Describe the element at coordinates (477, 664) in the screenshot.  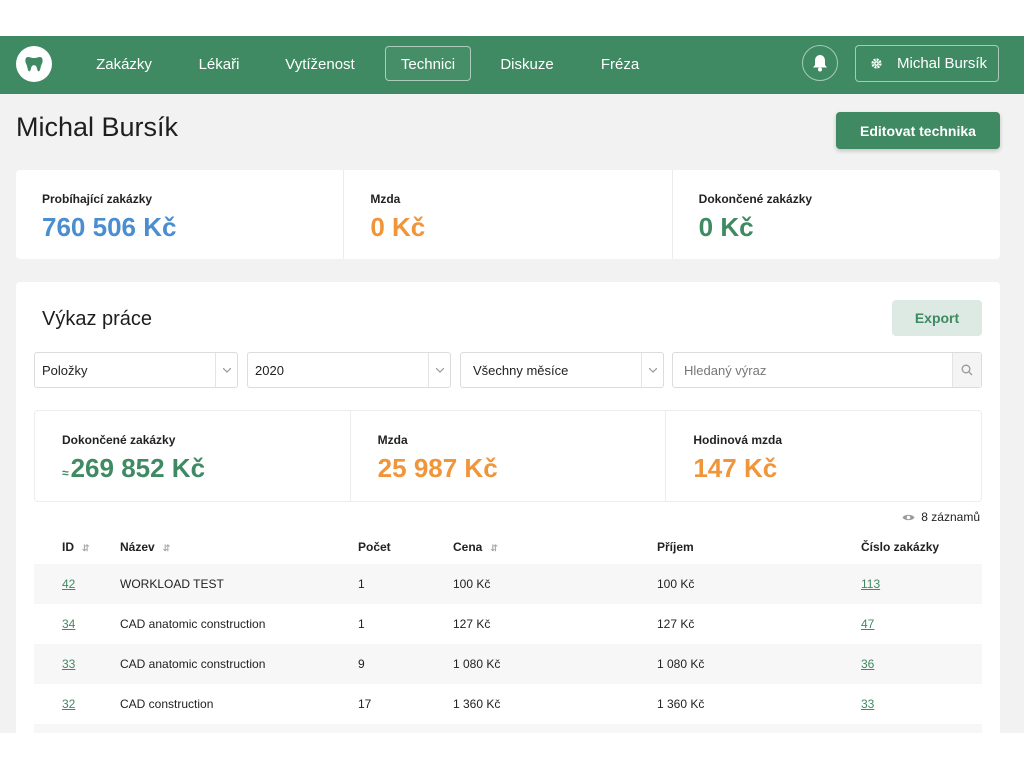
I see `row-price: 1 080 Kč` at that location.